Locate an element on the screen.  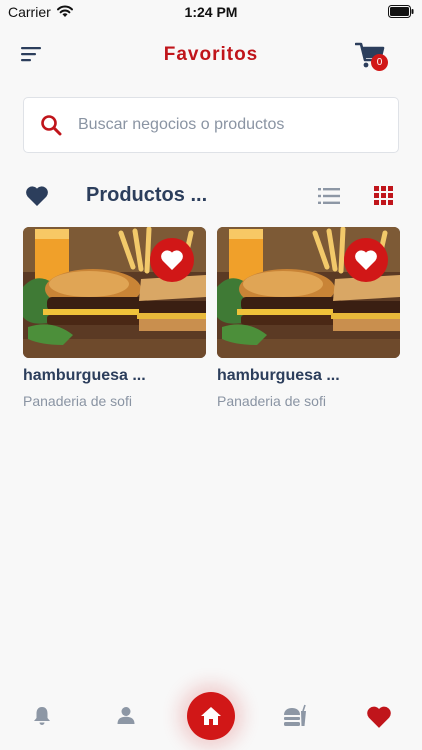
carrier-label: Carrier is located at coordinates (29, 12).